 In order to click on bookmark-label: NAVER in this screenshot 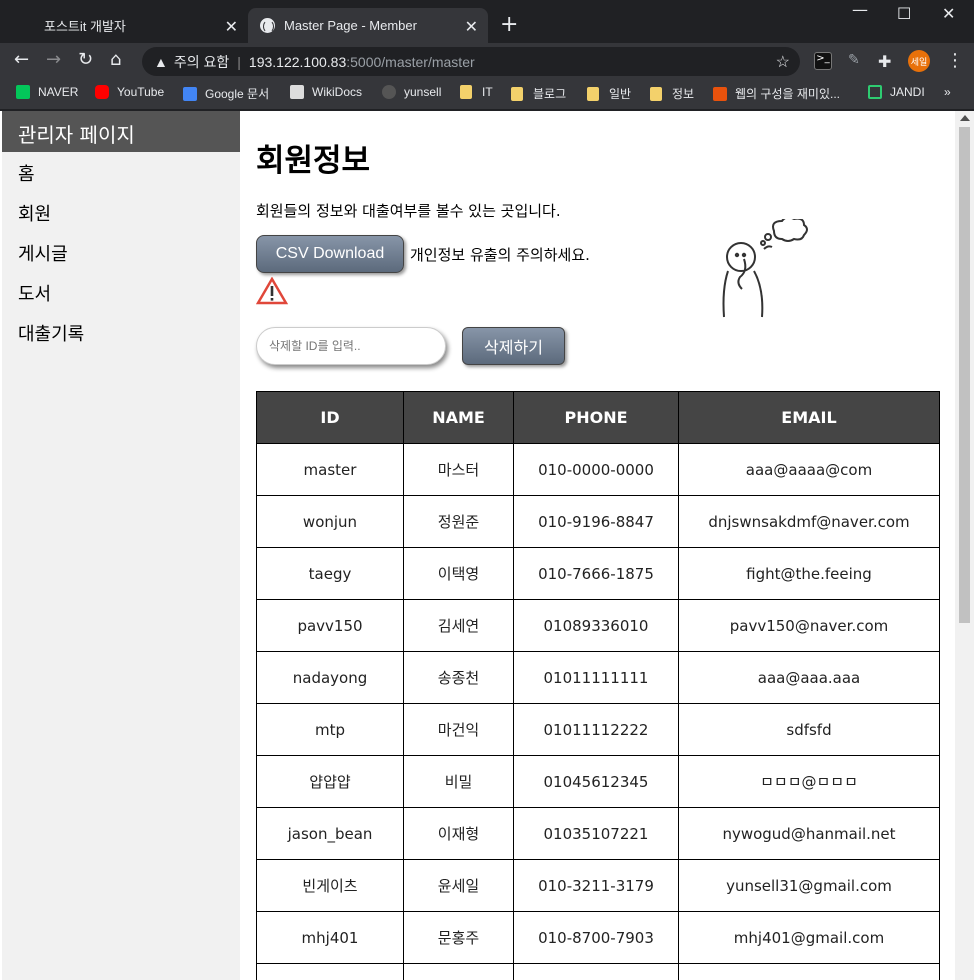, I will do `click(58, 92)`.